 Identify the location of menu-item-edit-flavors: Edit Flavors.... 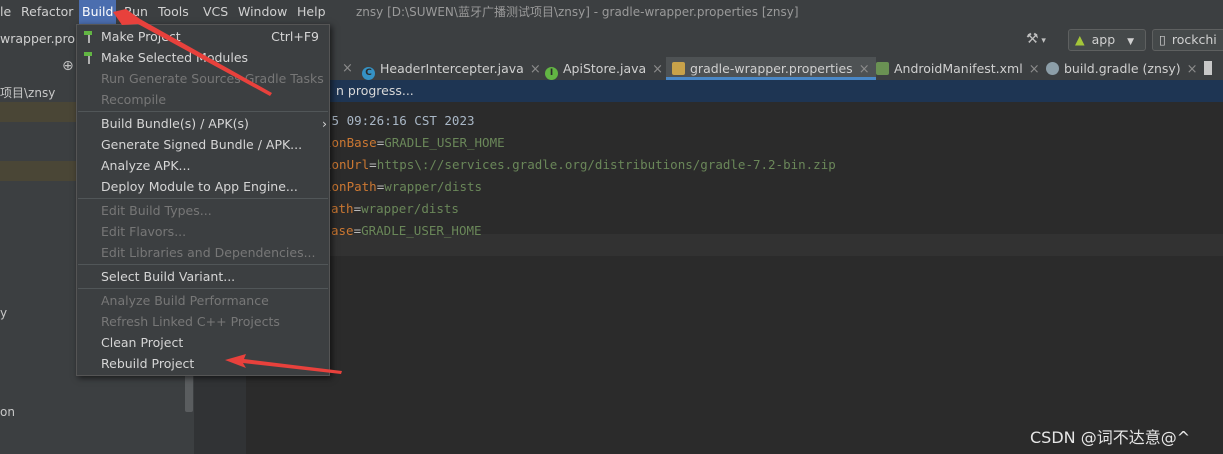
(203, 231).